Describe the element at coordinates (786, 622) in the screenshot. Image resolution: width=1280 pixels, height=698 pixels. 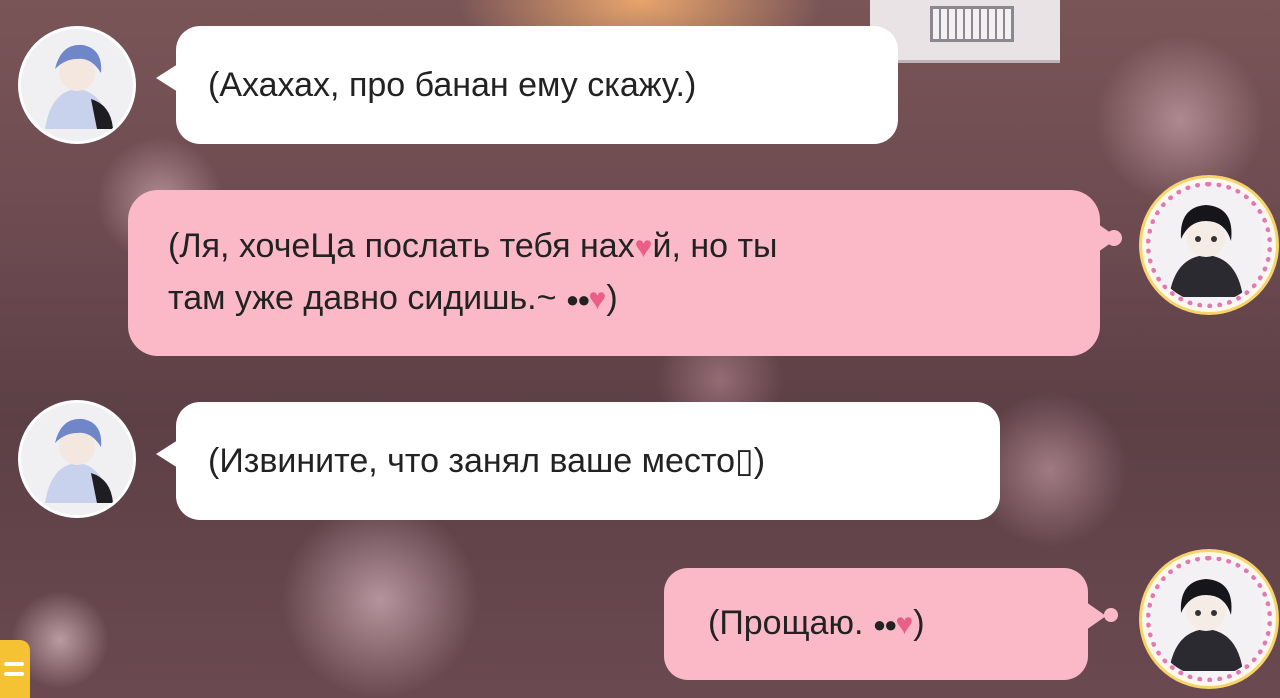
I see `message-text: (Прощаю.` at that location.